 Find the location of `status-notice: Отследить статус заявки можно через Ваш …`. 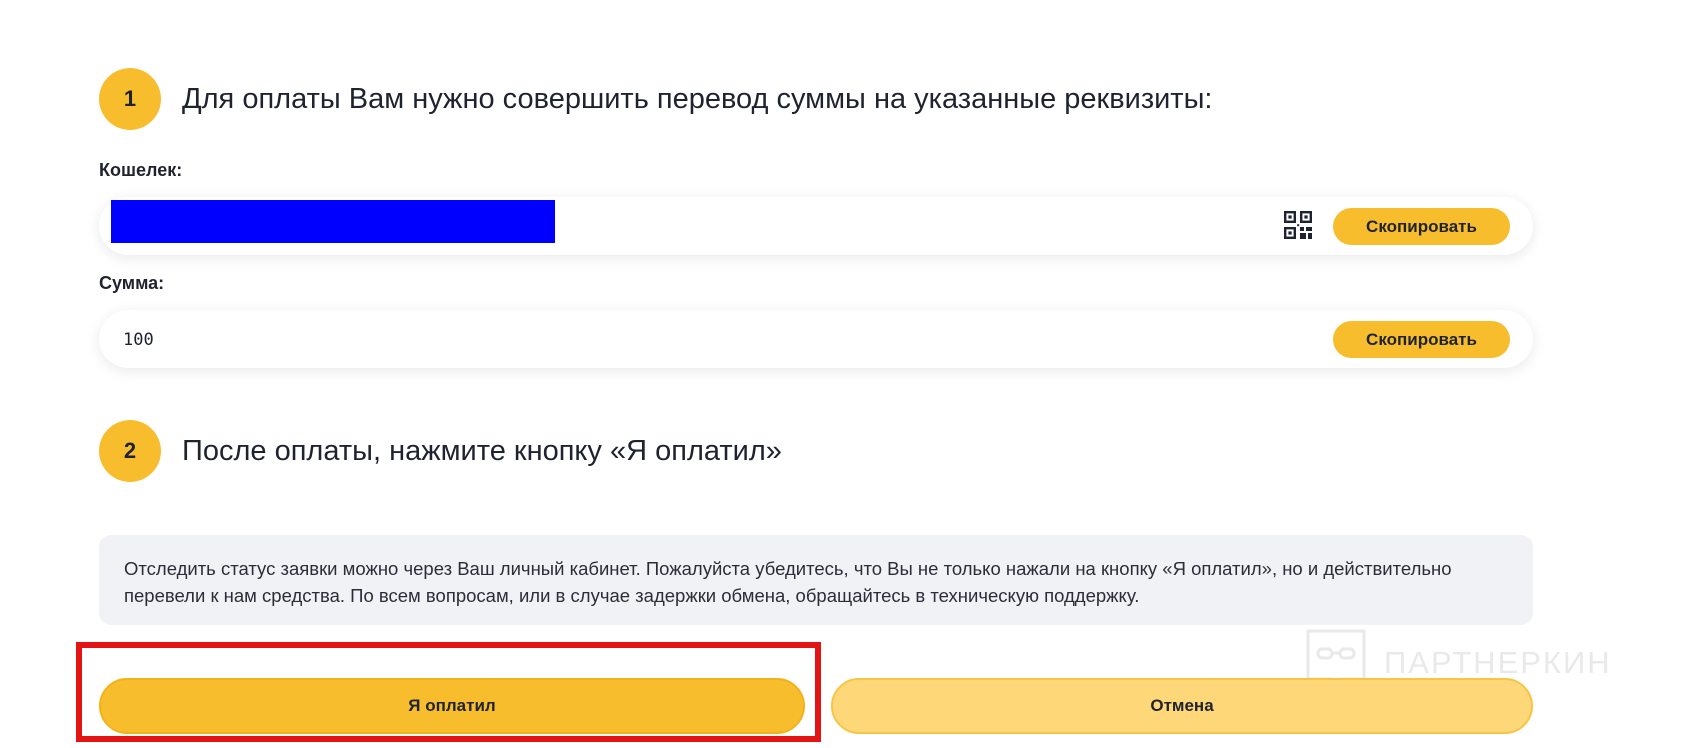

status-notice: Отследить статус заявки можно через Ваш … is located at coordinates (816, 580).